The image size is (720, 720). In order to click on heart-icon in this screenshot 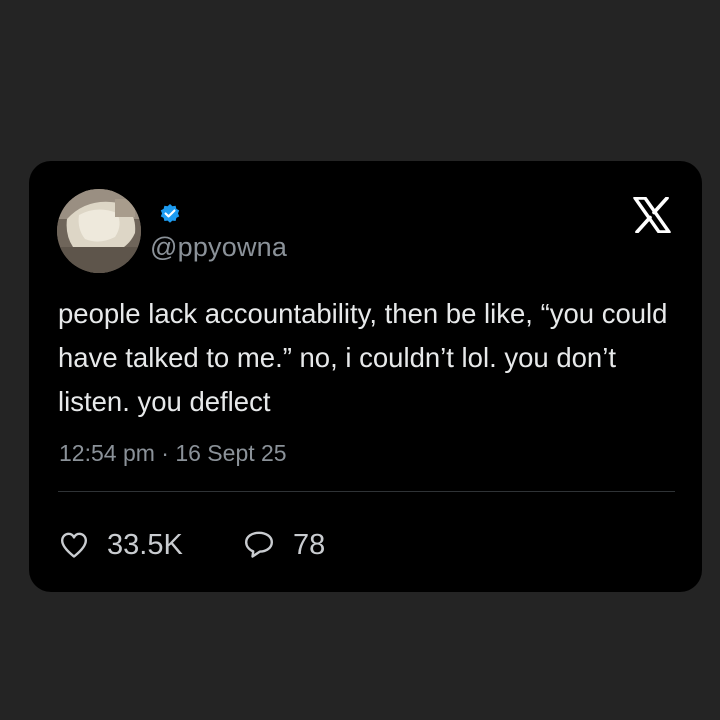, I will do `click(74, 545)`.